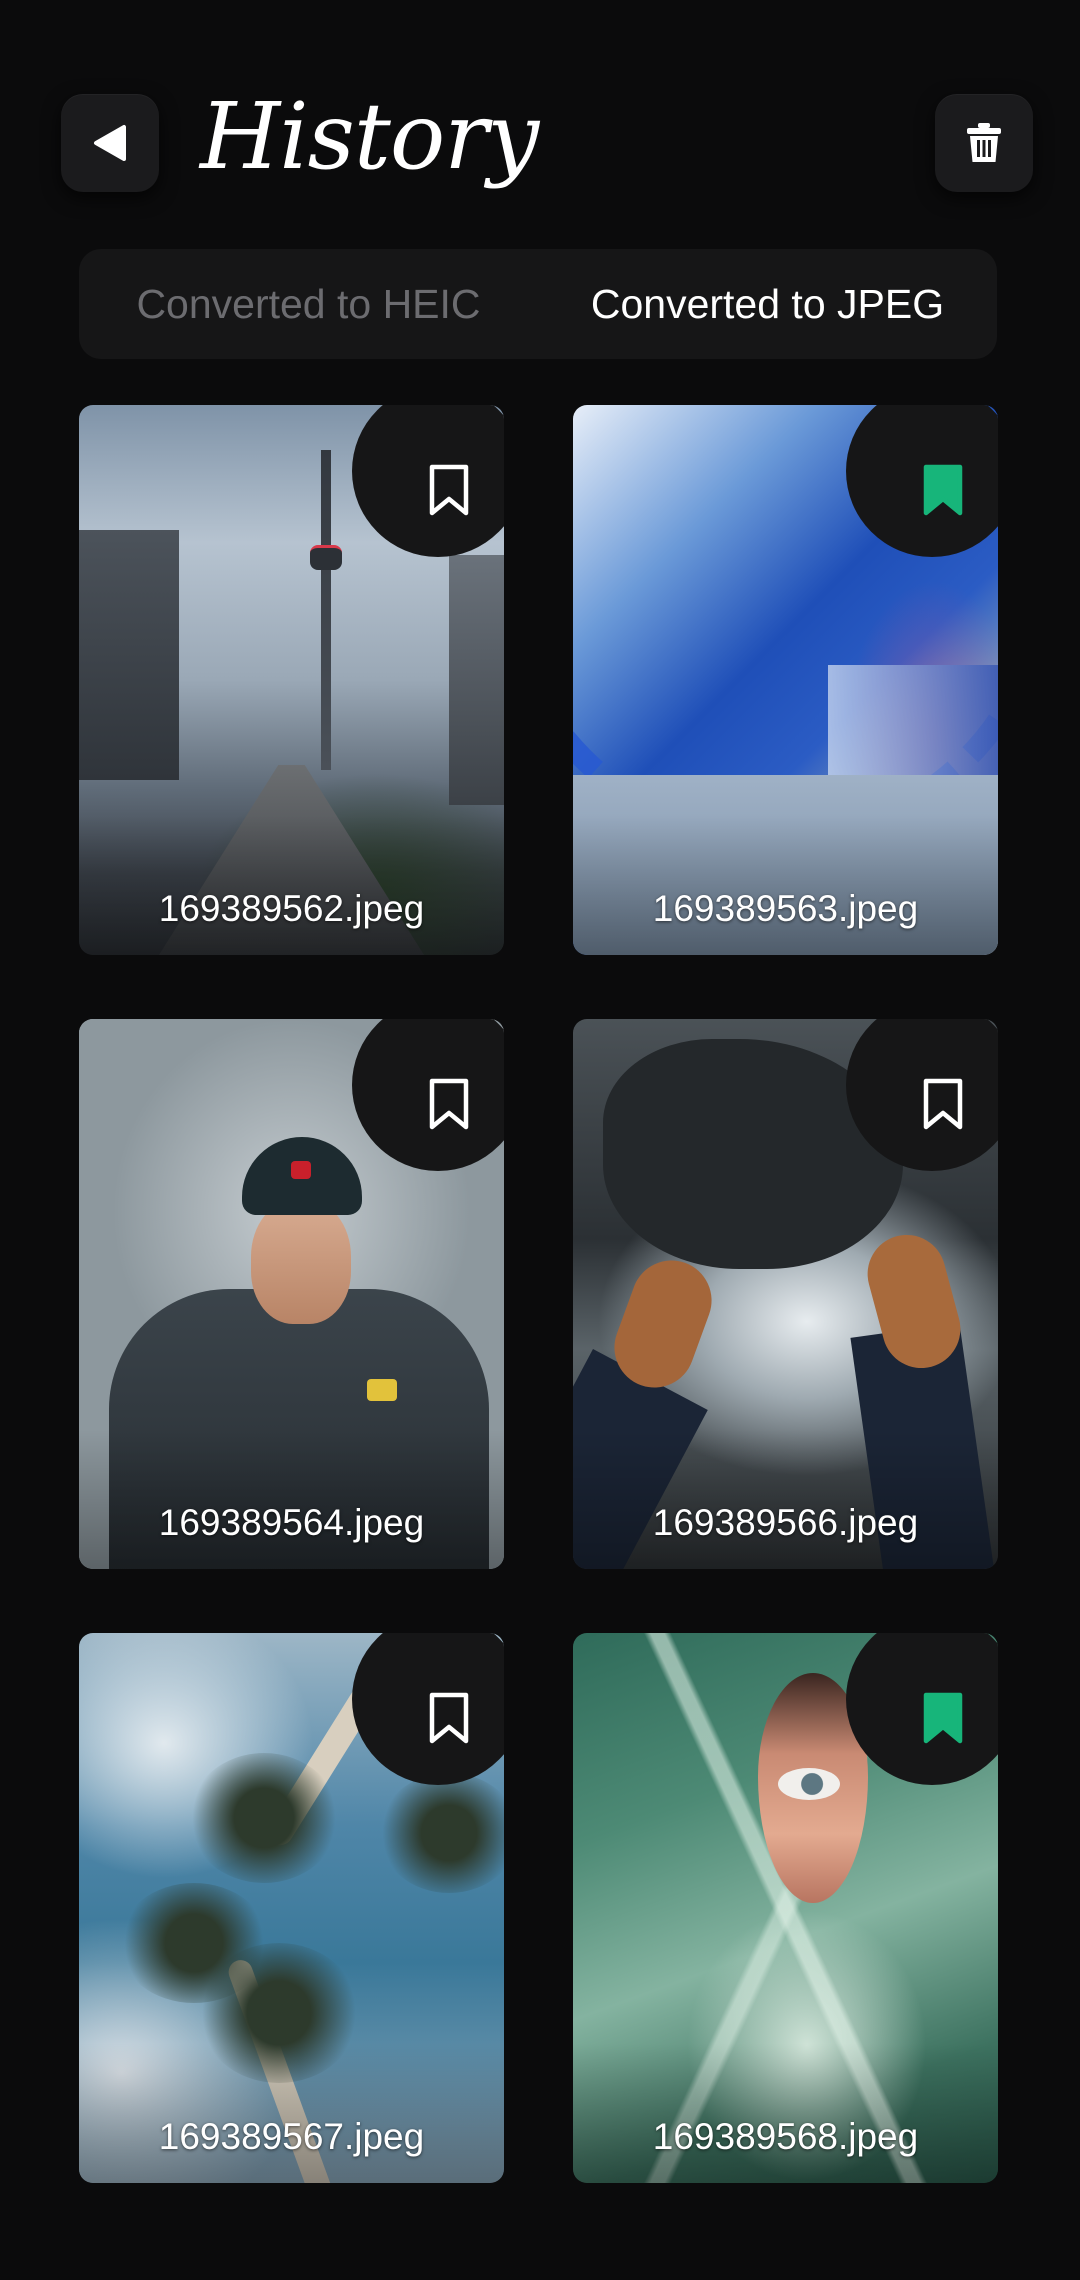  What do you see at coordinates (291, 1908) in the screenshot?
I see `image-card: 169389567.jpeg` at bounding box center [291, 1908].